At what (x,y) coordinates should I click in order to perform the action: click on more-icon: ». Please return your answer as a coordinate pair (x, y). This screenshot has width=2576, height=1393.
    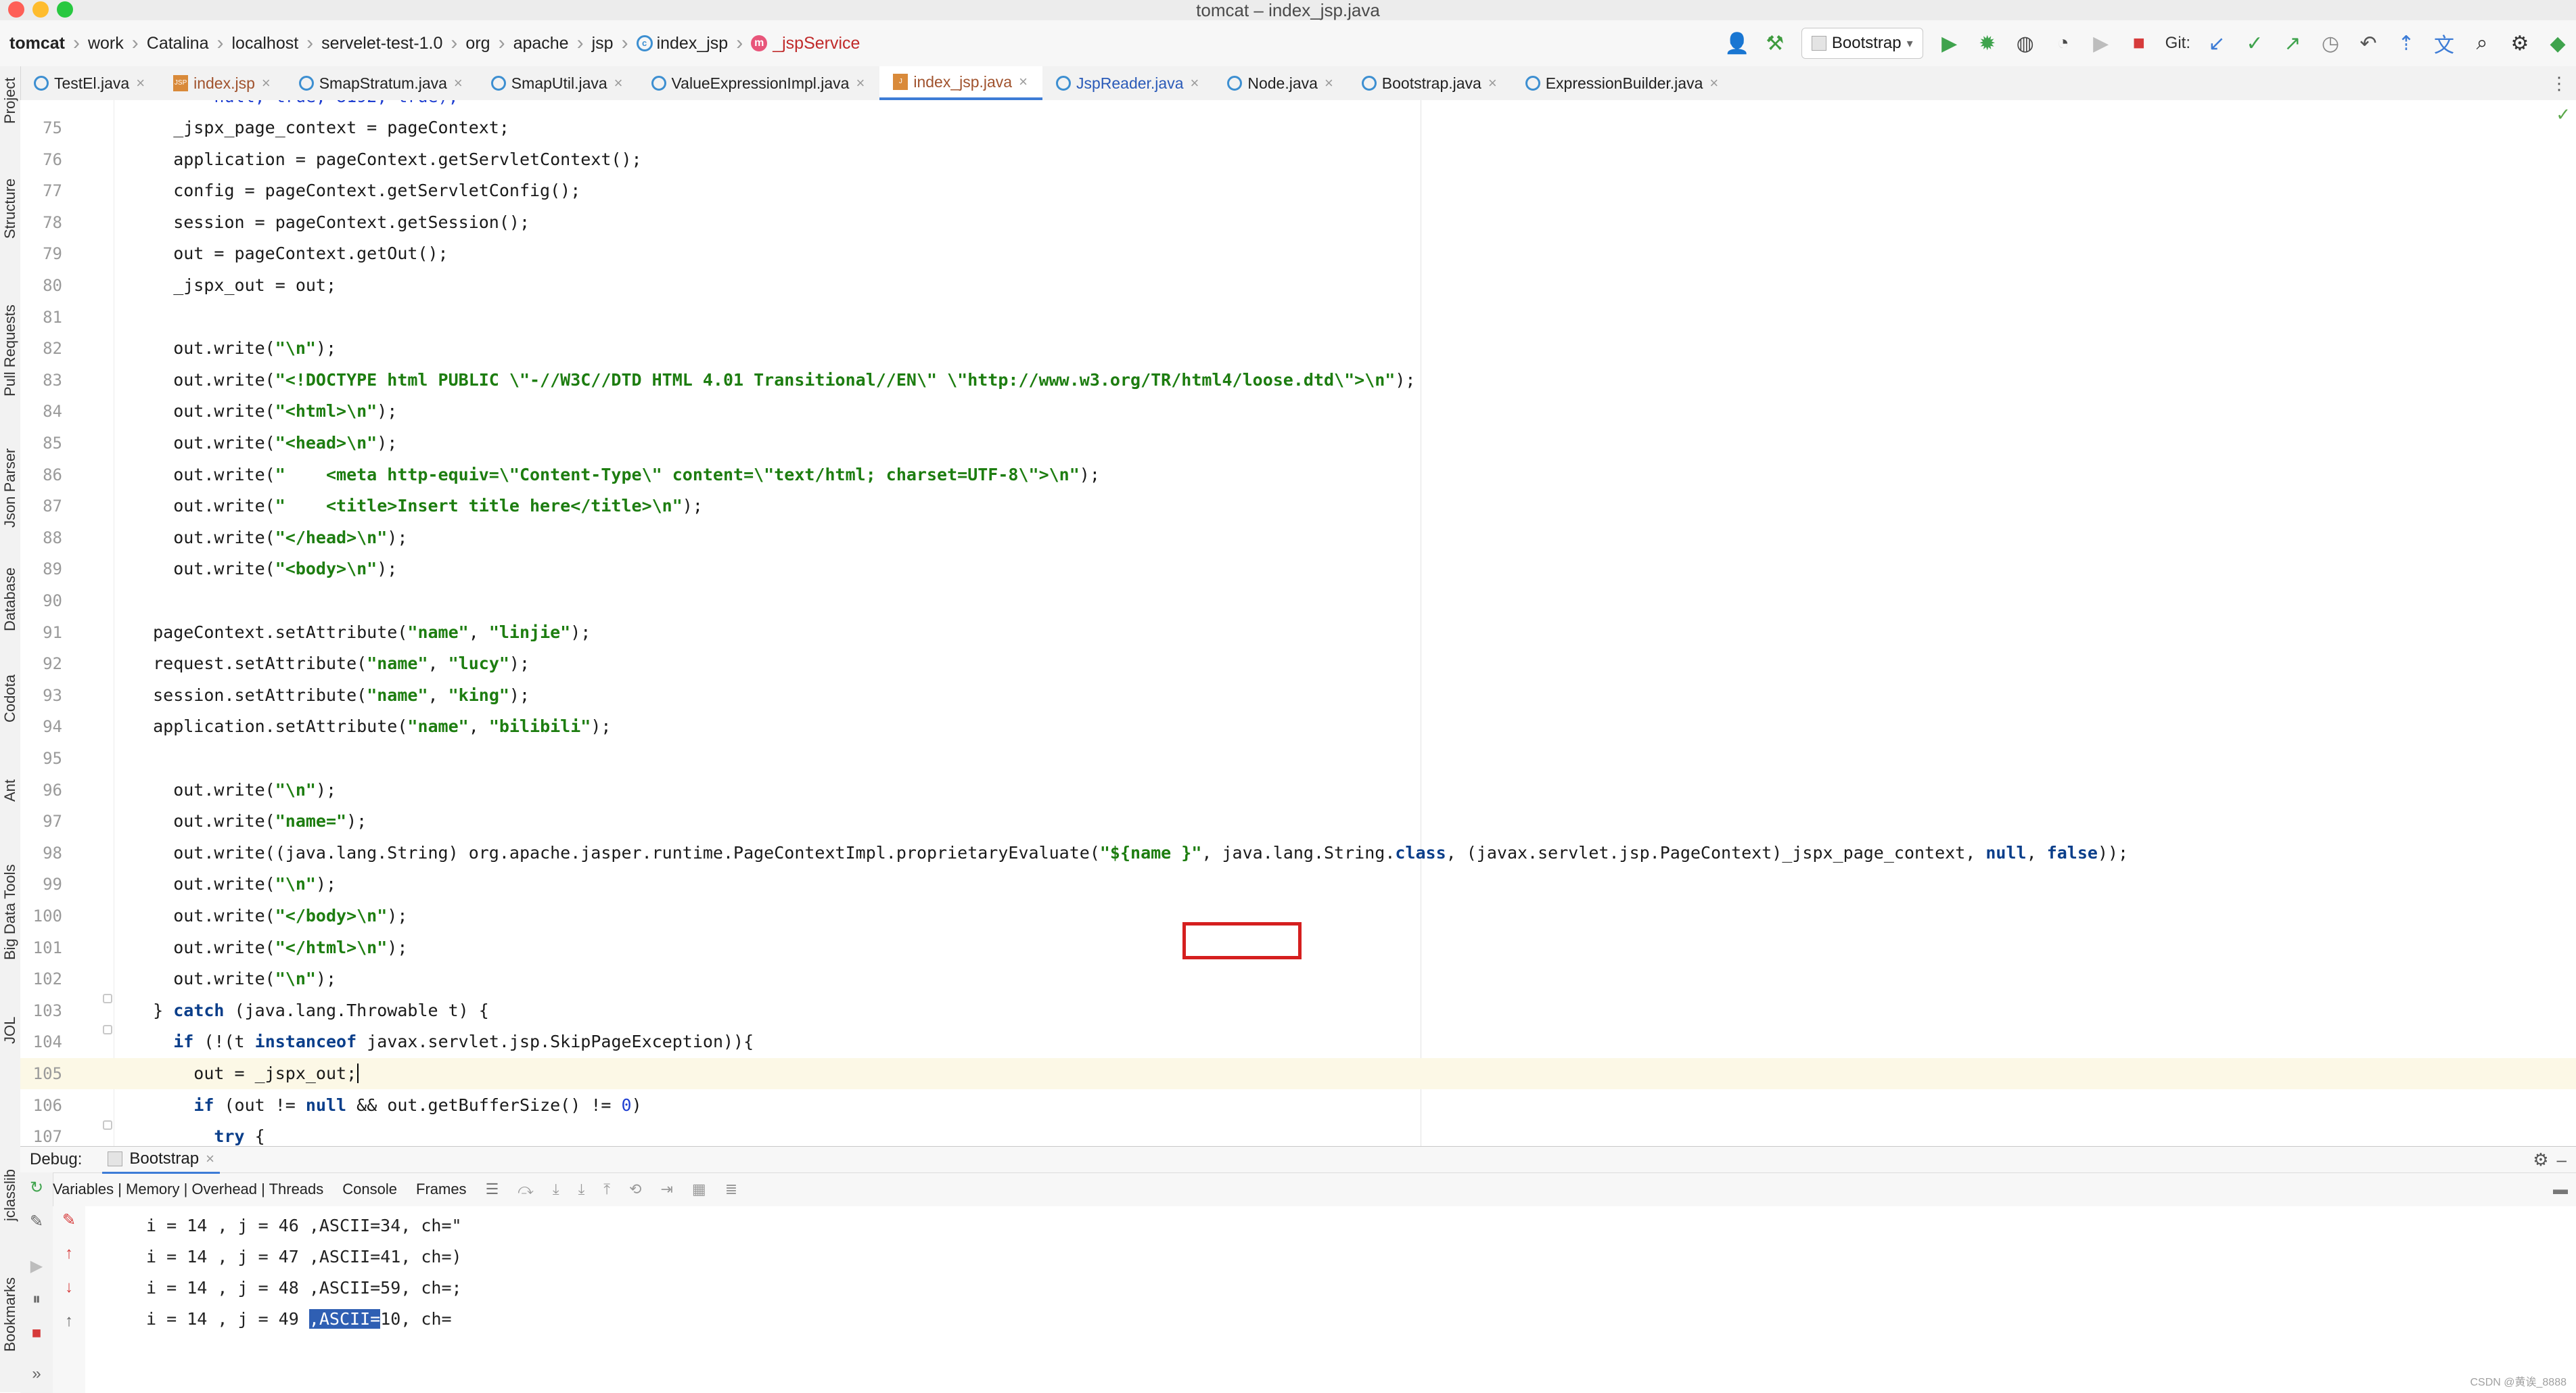
    Looking at the image, I should click on (36, 1375).